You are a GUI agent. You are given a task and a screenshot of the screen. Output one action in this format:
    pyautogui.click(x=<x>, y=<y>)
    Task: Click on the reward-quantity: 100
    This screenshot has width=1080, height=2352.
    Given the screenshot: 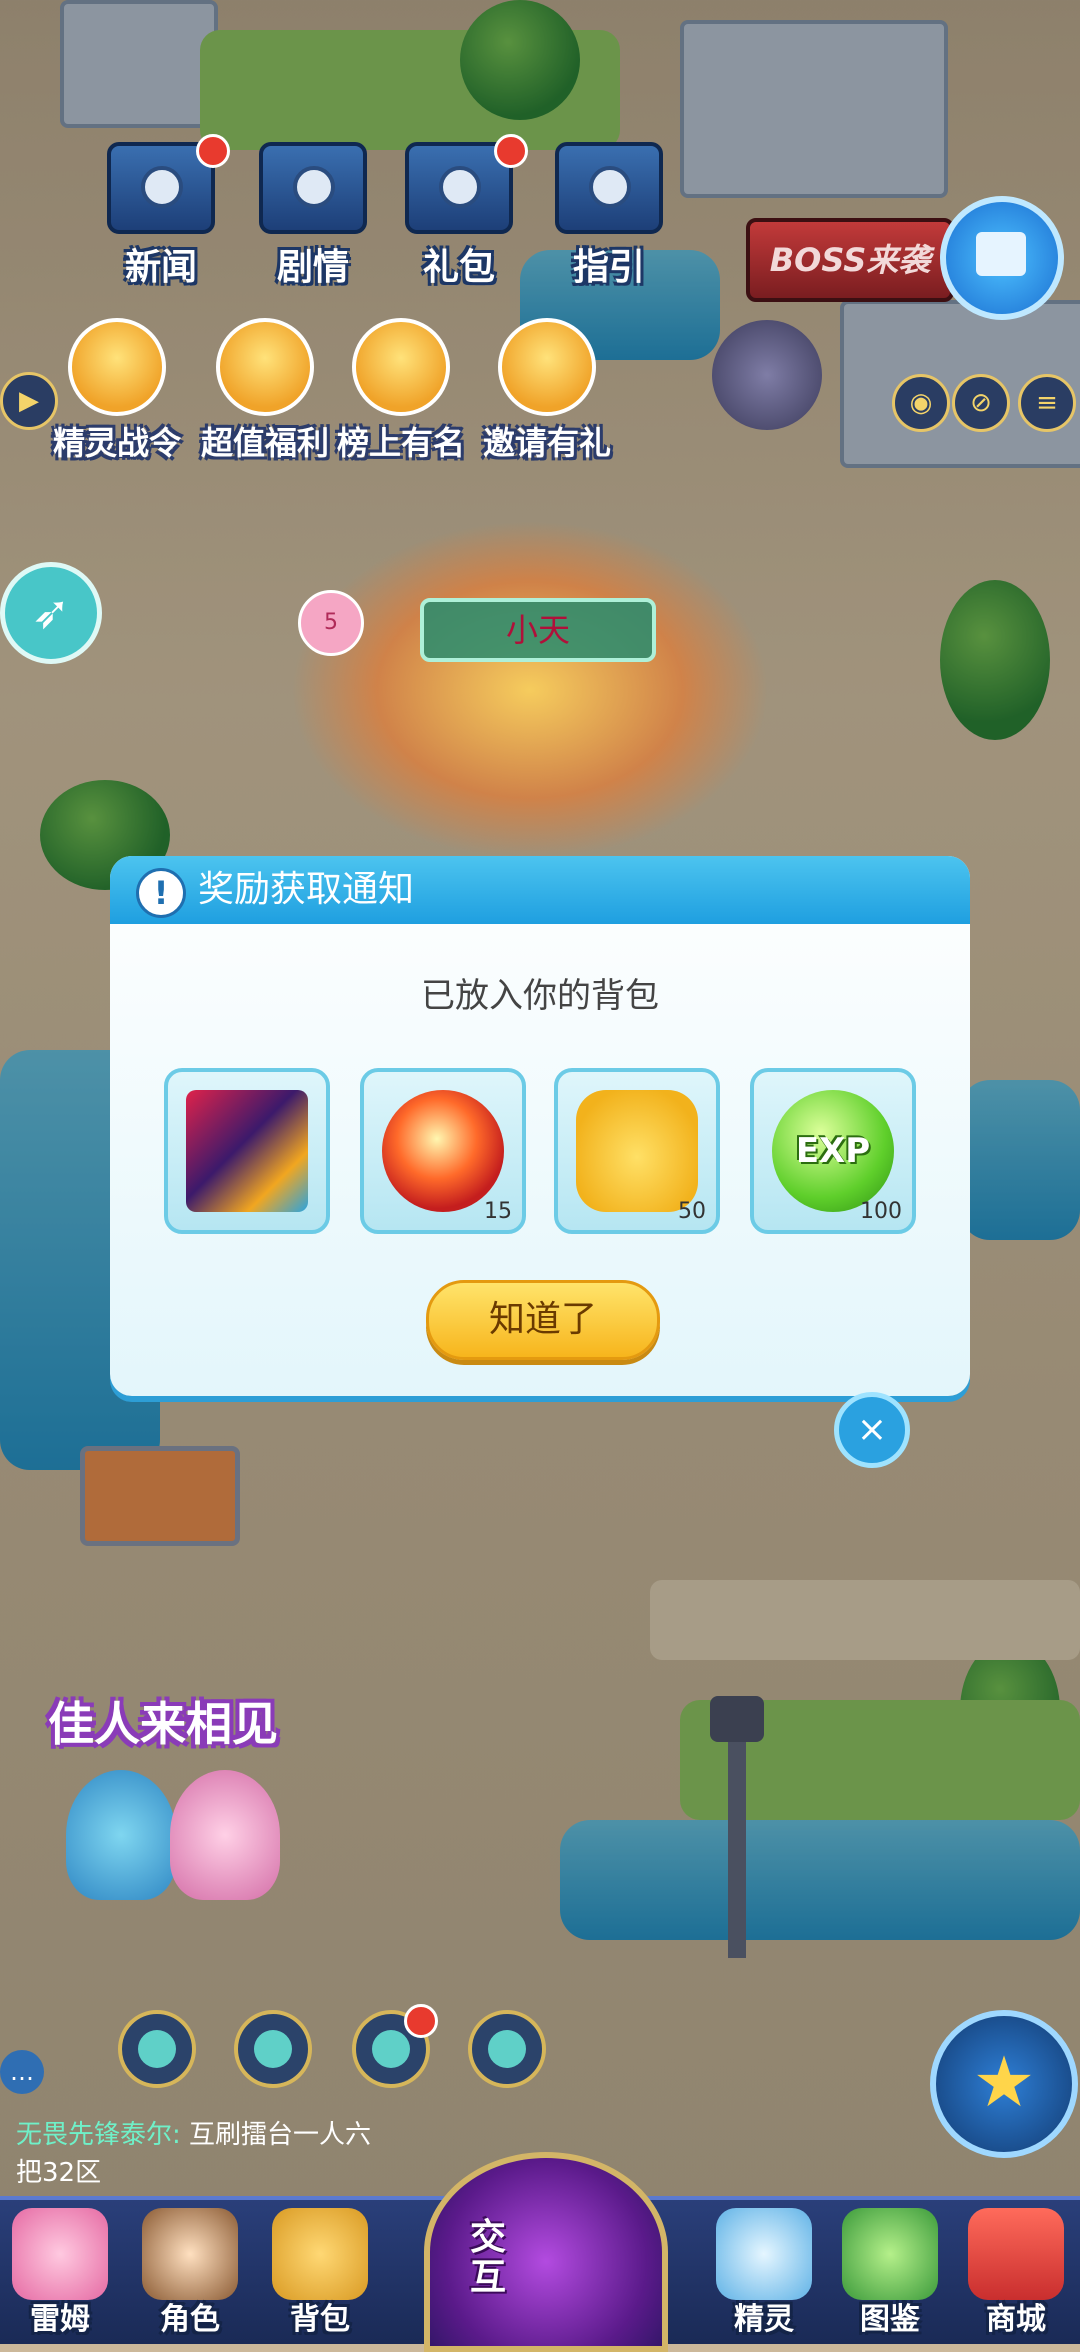 What is the action you would take?
    pyautogui.click(x=881, y=1211)
    